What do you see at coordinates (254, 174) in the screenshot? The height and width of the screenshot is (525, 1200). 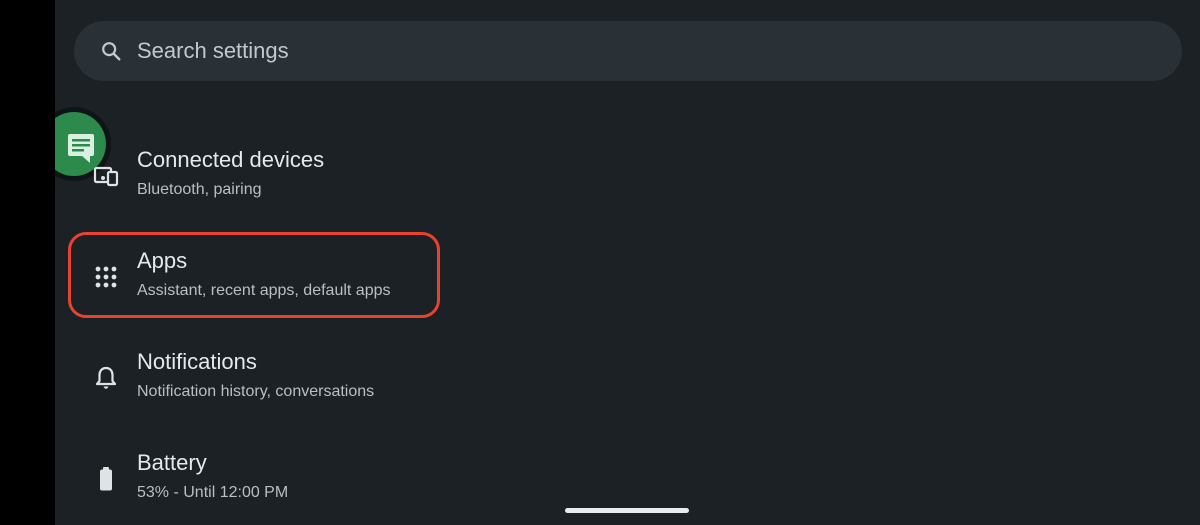 I see `settings-item-connected-devices: Connected devices Bluetooth, pairing` at bounding box center [254, 174].